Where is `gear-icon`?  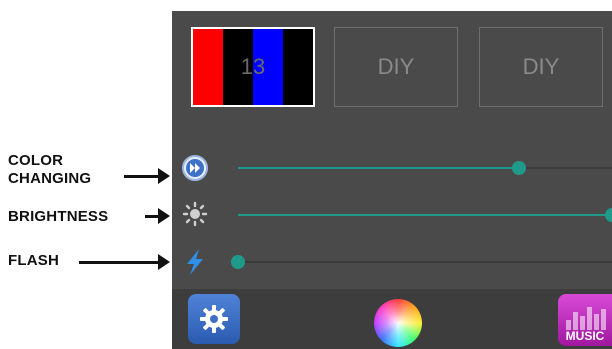
gear-icon is located at coordinates (214, 319).